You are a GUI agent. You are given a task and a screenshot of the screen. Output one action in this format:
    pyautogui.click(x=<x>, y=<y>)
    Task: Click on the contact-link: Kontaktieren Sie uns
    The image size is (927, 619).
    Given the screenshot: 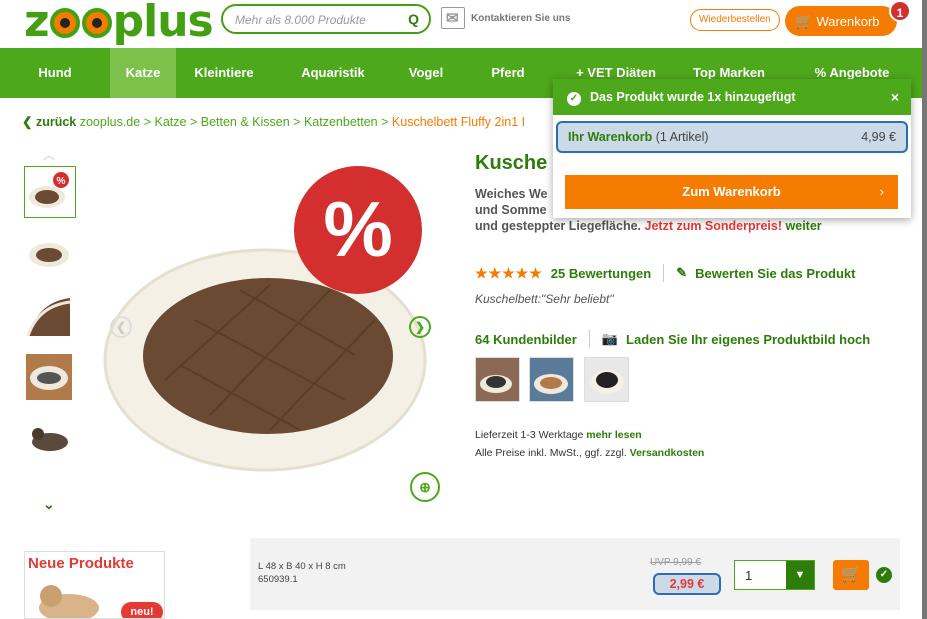 What is the action you would take?
    pyautogui.click(x=505, y=18)
    